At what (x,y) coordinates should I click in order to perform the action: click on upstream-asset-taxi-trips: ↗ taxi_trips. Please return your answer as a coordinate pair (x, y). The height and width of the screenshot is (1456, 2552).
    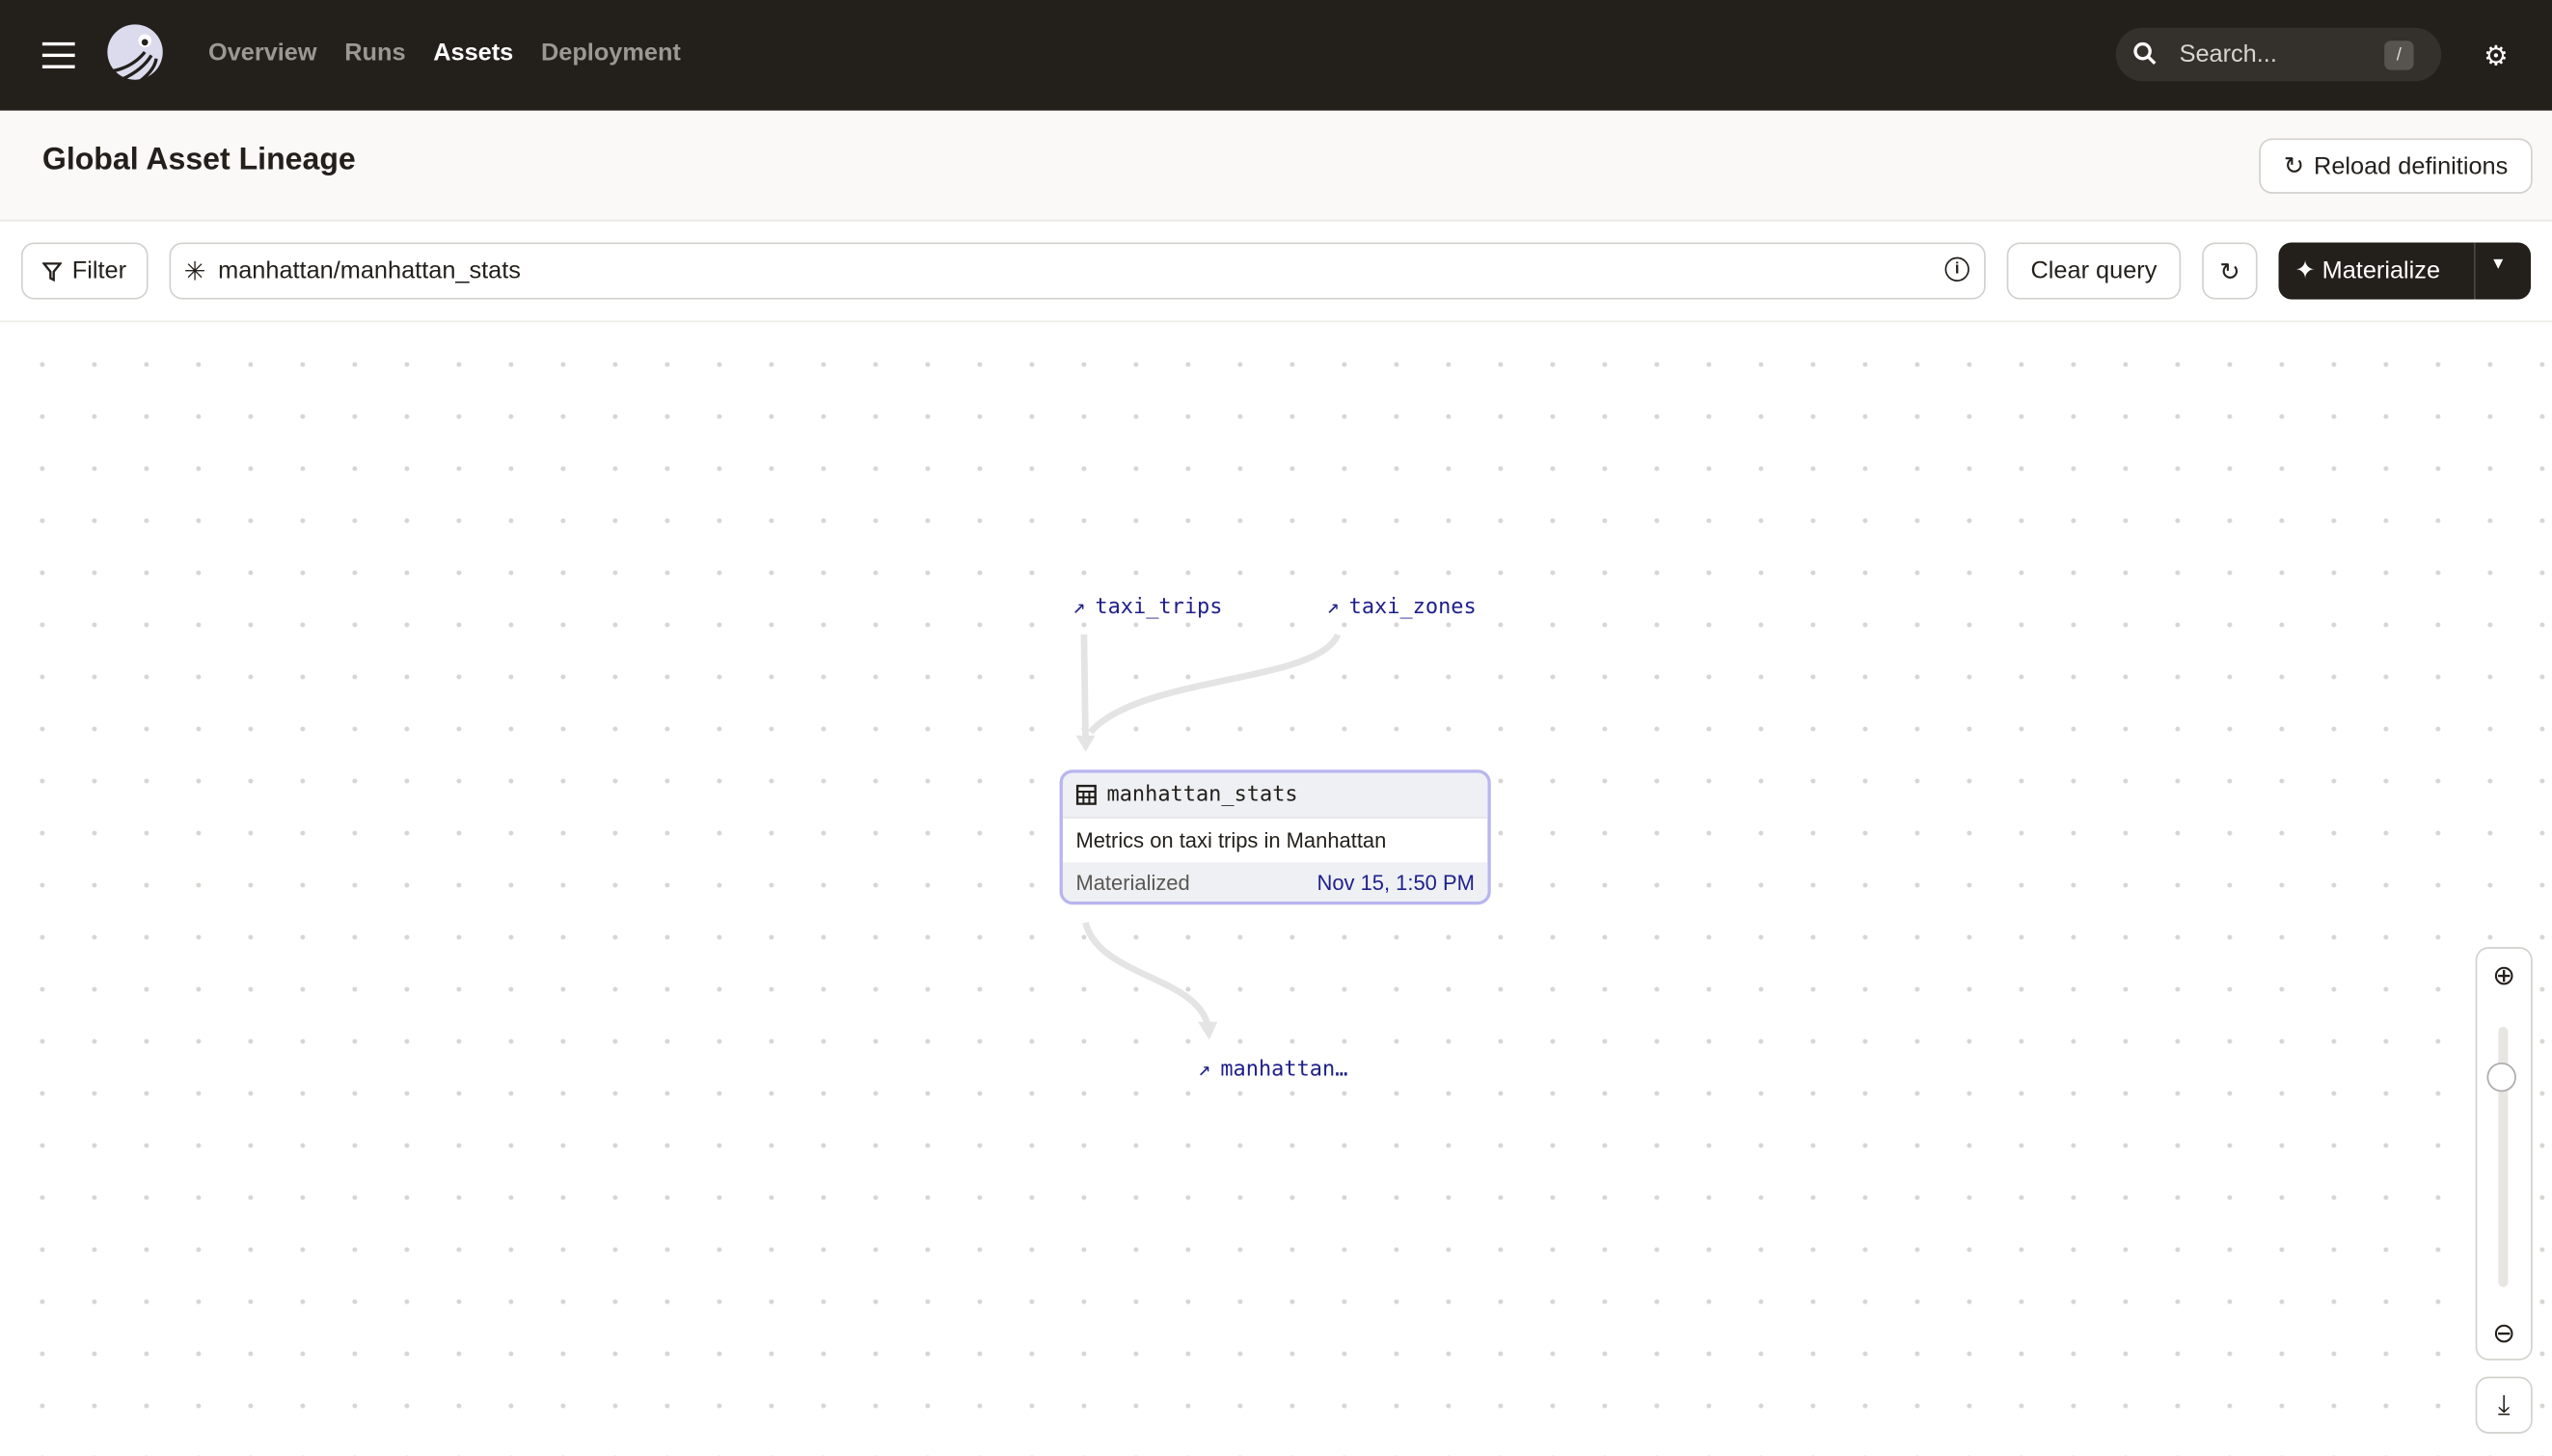
    Looking at the image, I should click on (1147, 608).